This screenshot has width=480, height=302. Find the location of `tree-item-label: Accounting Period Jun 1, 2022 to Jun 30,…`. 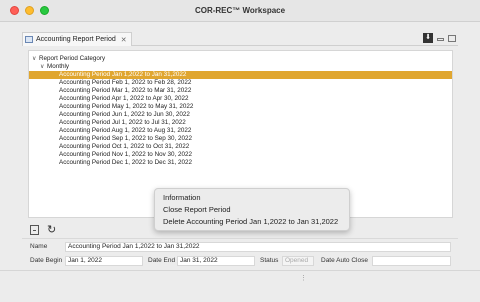

tree-item-label: Accounting Period Jun 1, 2022 to Jun 30,… is located at coordinates (124, 114).